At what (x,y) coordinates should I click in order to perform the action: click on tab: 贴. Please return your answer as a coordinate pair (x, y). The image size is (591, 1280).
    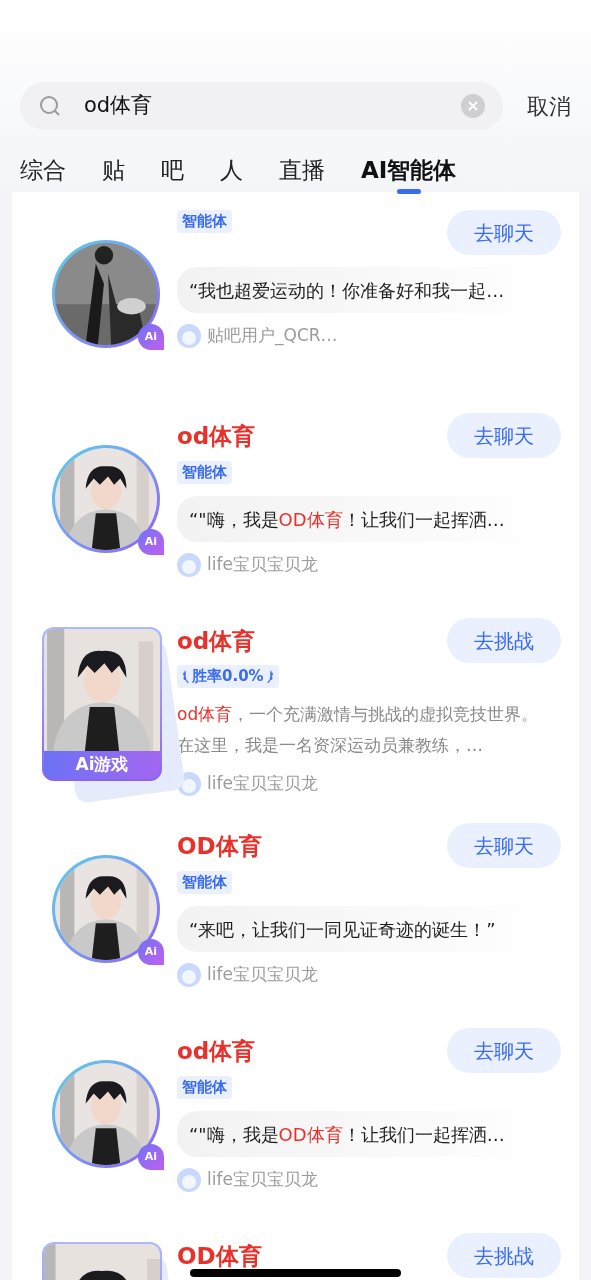
    Looking at the image, I should click on (113, 170).